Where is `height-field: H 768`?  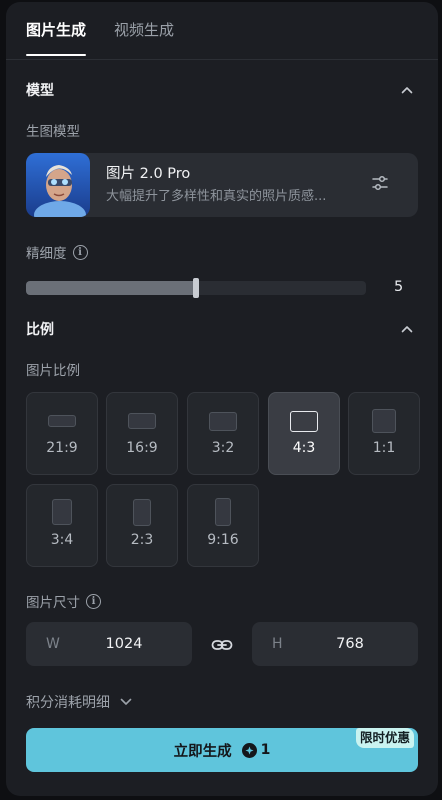
height-field: H 768 is located at coordinates (335, 644).